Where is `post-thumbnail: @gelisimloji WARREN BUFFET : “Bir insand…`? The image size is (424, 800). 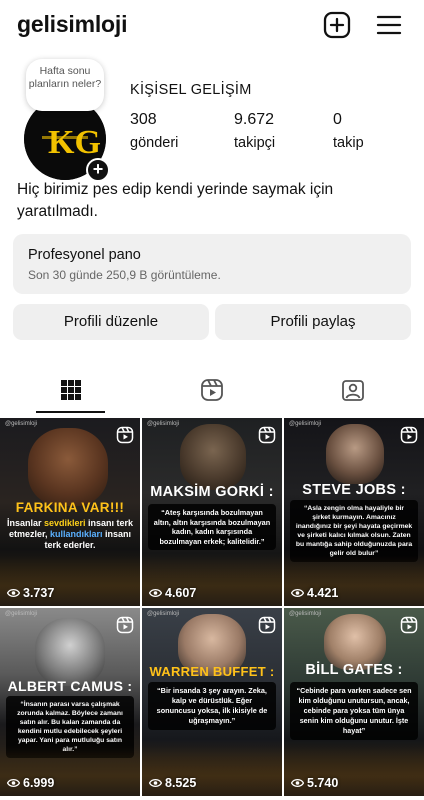 post-thumbnail: @gelisimloji WARREN BUFFET : “Bir insand… is located at coordinates (212, 702).